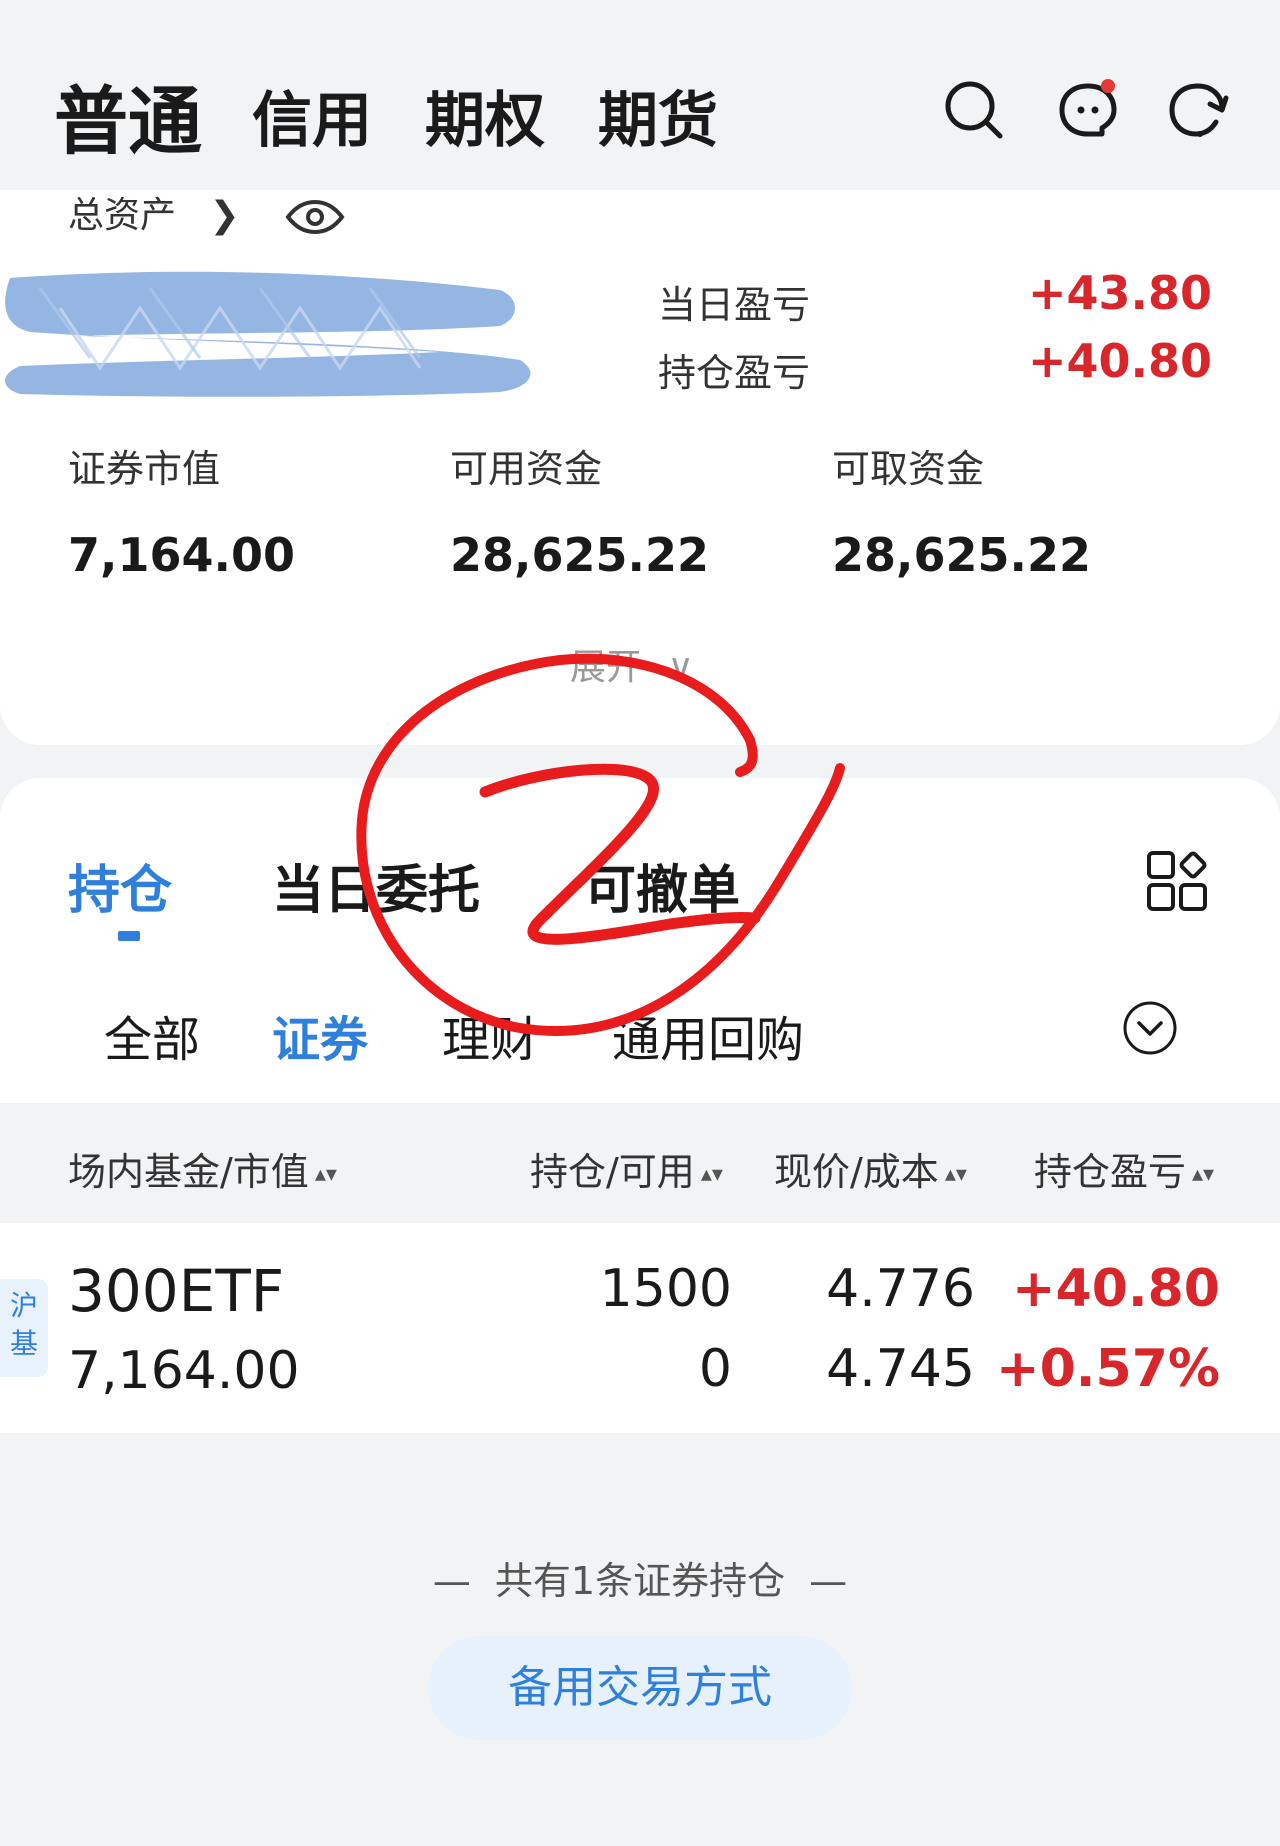  What do you see at coordinates (1119, 361) in the screenshot?
I see `position-pnl-value: +40.80` at bounding box center [1119, 361].